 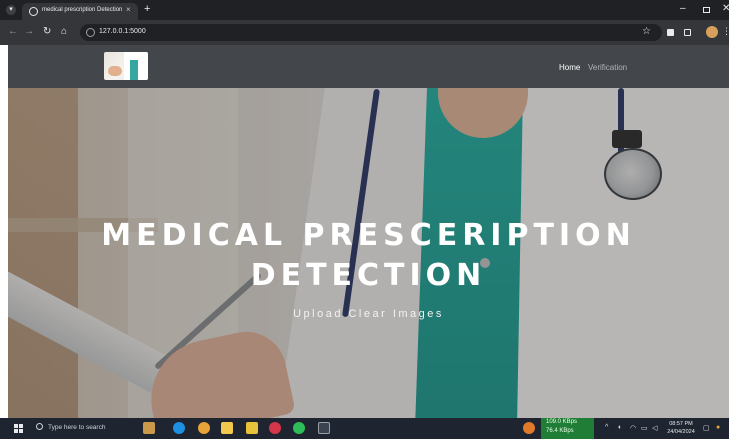 What do you see at coordinates (681, 428) in the screenshot?
I see `taskbar-clock: 08:57 PM 24/04/2024` at bounding box center [681, 428].